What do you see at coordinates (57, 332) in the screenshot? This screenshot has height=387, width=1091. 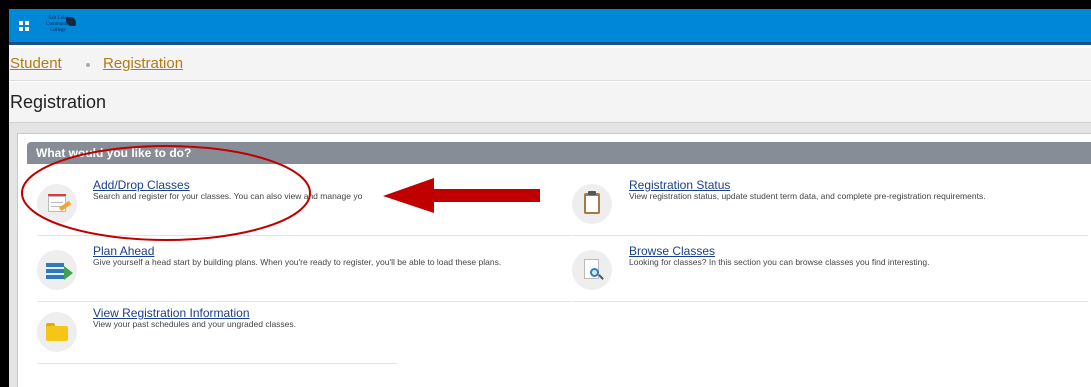 I see `folder-icon` at bounding box center [57, 332].